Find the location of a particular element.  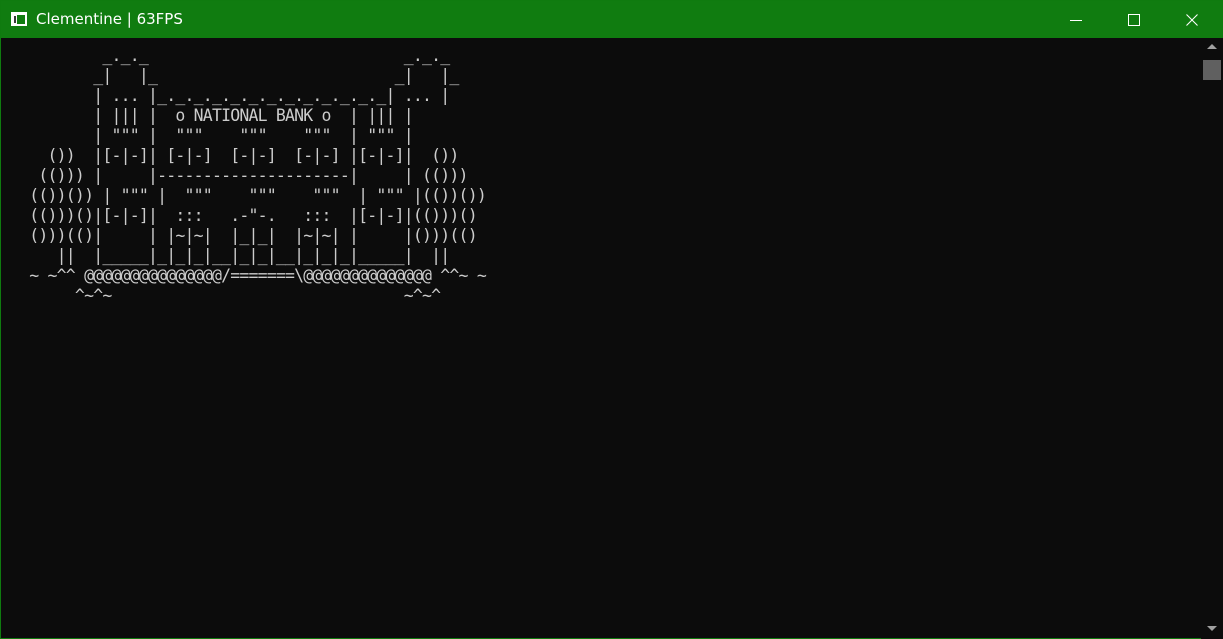

scroll-up-arrow-icon is located at coordinates (1212, 46).